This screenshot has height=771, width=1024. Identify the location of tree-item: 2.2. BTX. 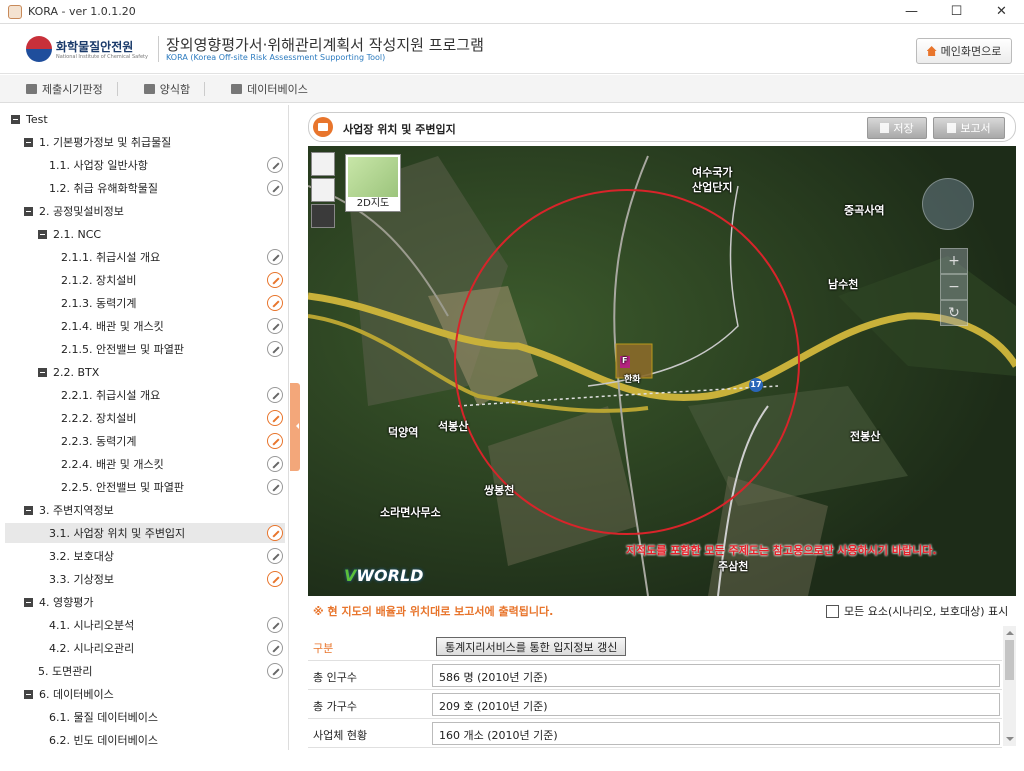
(52, 372).